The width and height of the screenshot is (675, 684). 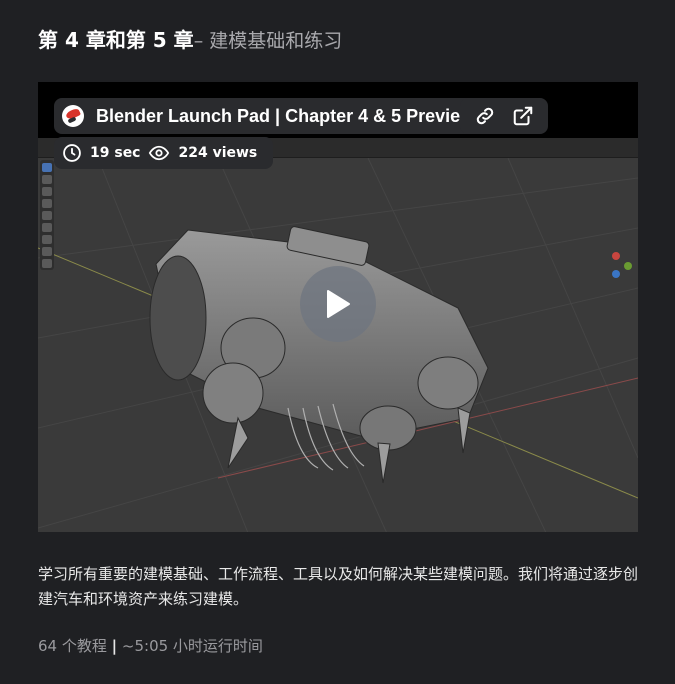 I want to click on blender-toolbar, so click(x=47, y=215).